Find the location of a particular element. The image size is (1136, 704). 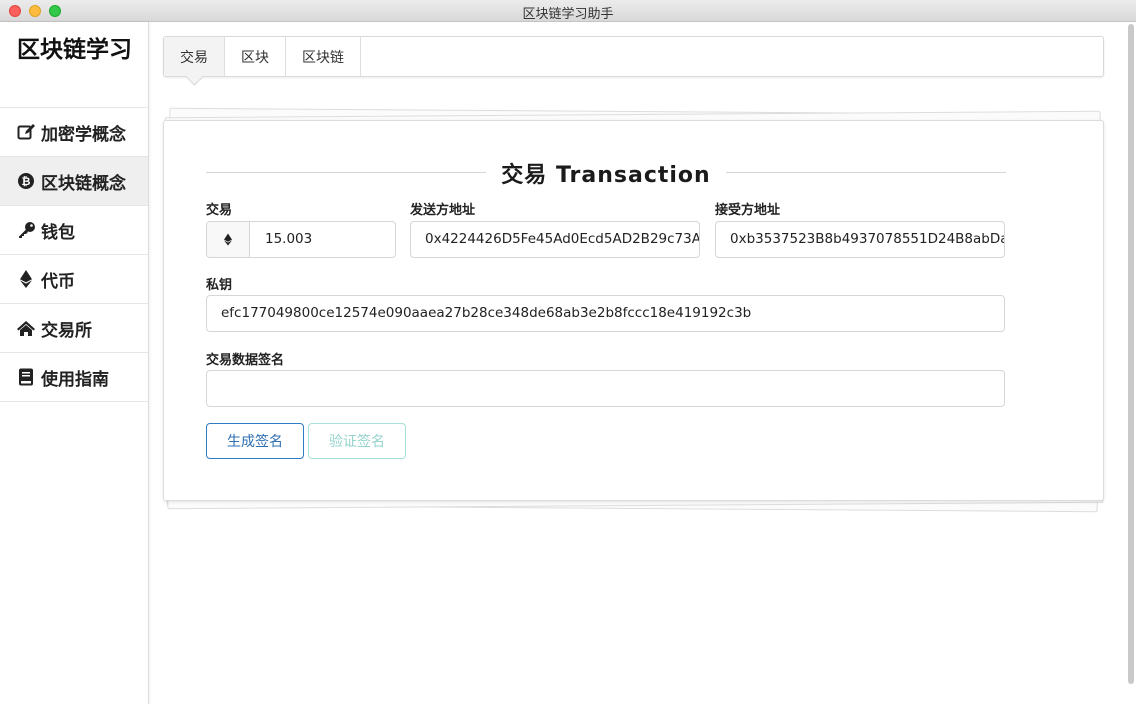

home-icon is located at coordinates (26, 328).